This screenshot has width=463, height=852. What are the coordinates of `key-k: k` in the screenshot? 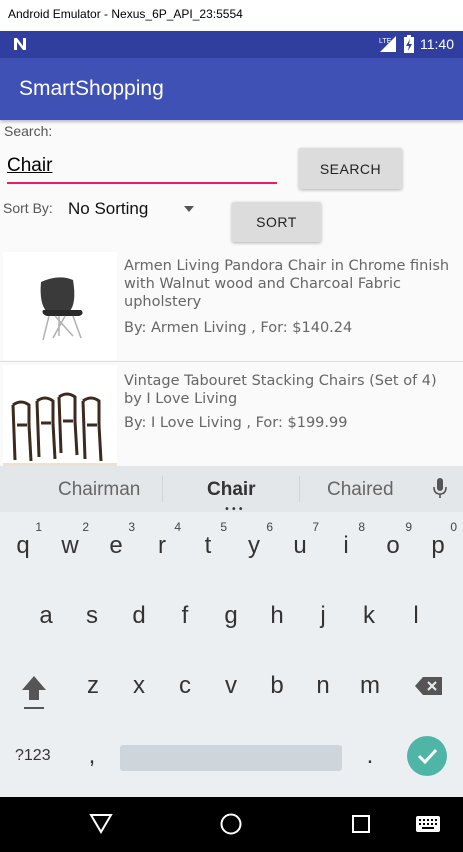 It's located at (369, 627).